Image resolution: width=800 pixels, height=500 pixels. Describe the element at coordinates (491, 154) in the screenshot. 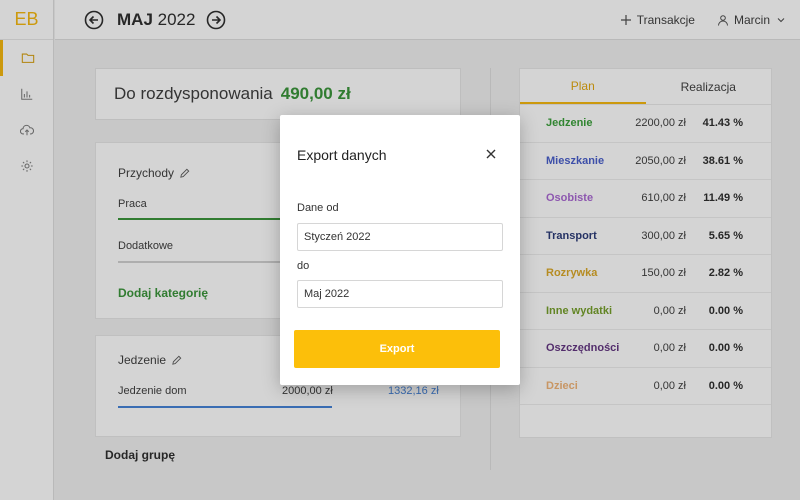

I see `close-icon` at that location.